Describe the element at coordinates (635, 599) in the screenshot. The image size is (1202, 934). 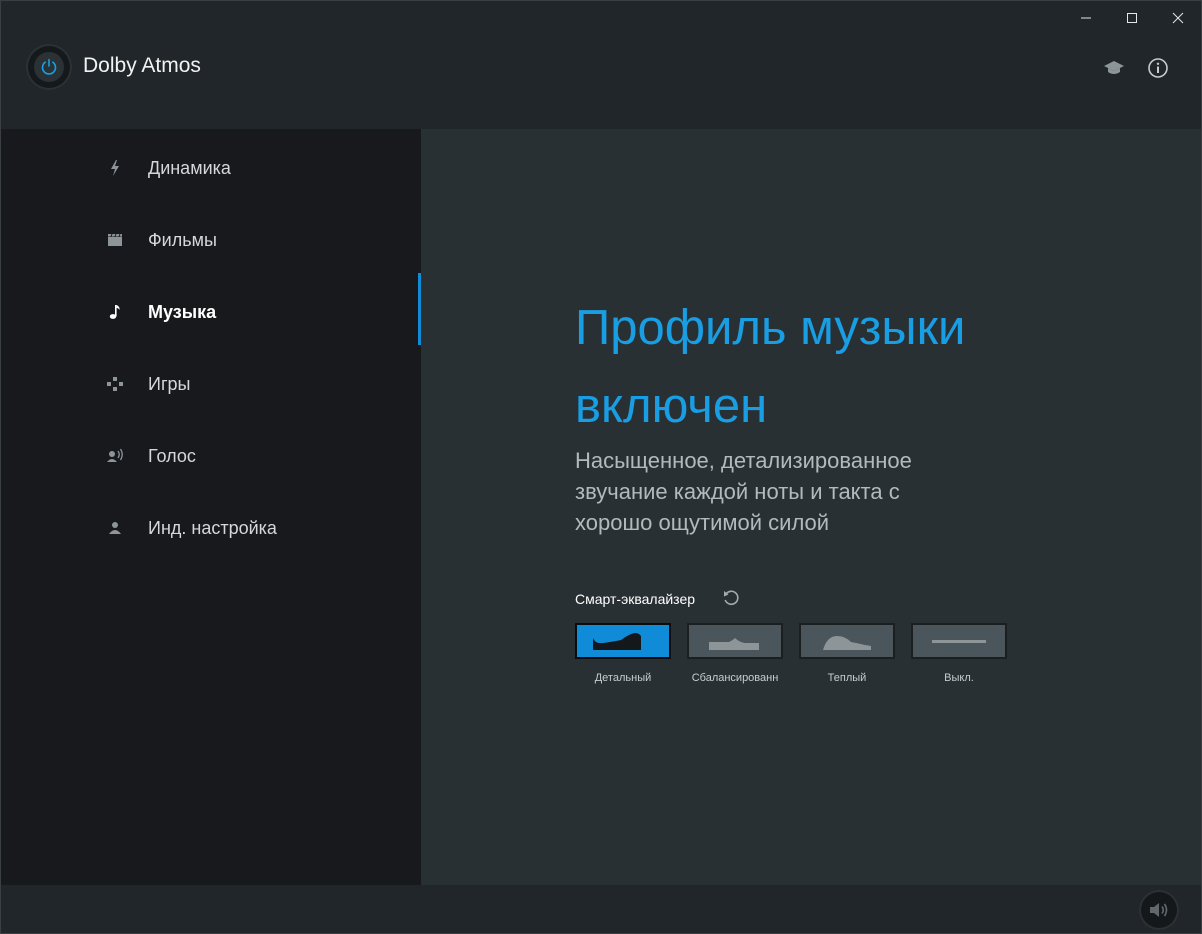
I see `equalizer-title: Смарт-эквалайзер` at that location.